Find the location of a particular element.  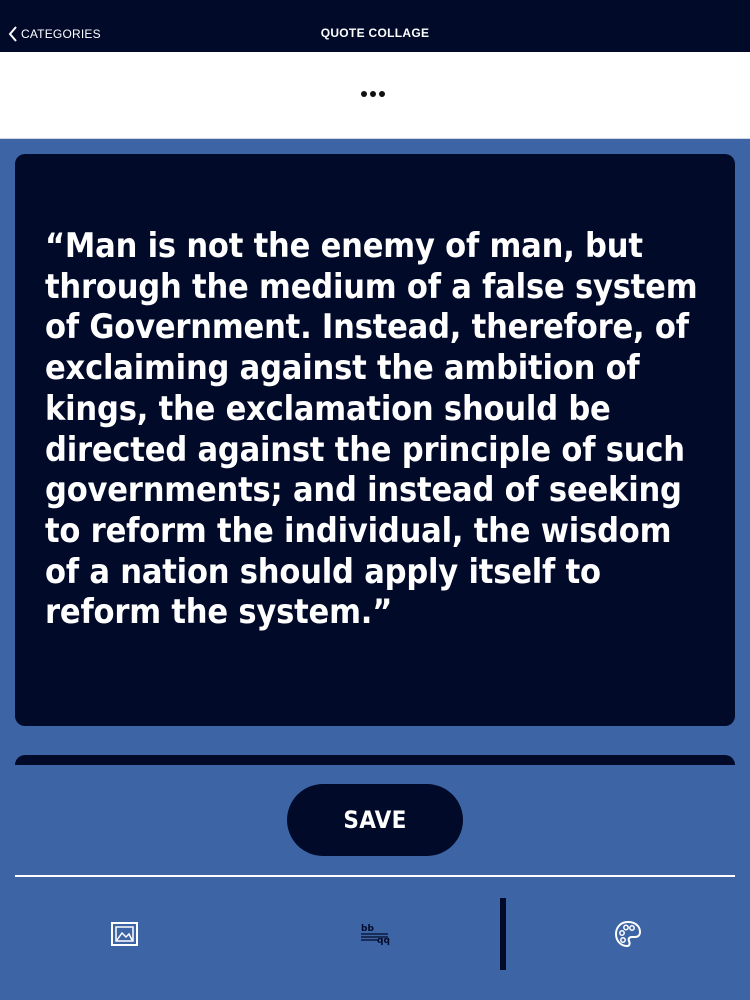

svg-text: qq is located at coordinates (383, 940).